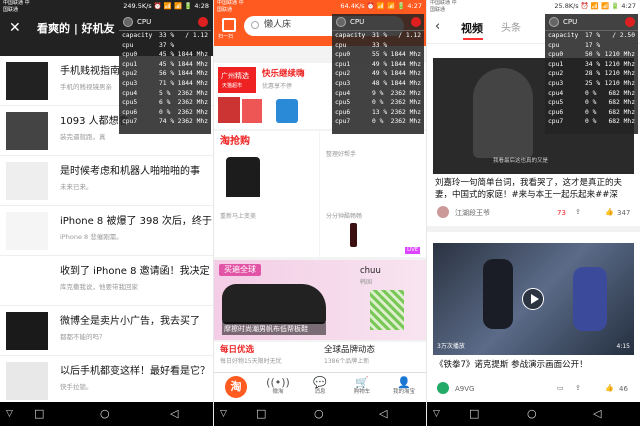 The width and height of the screenshot is (640, 426). I want to click on deal-left-label: 重新马上变美, so click(238, 216).